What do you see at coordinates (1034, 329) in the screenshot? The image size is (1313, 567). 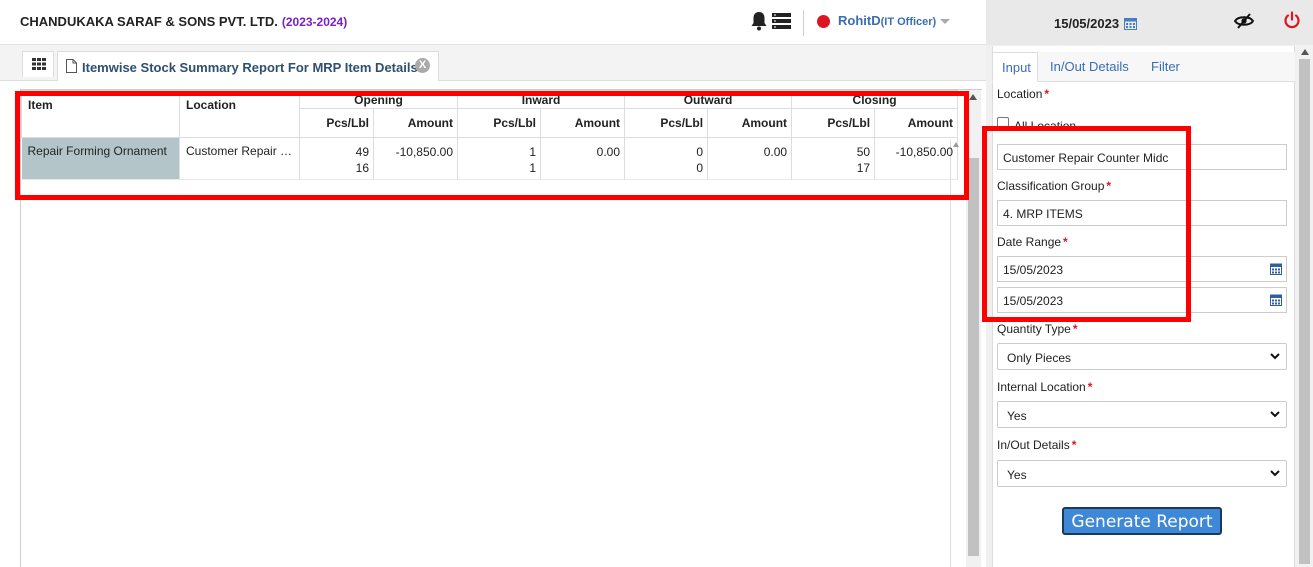 I see `quantity-type-label-text: Quantity Type` at bounding box center [1034, 329].